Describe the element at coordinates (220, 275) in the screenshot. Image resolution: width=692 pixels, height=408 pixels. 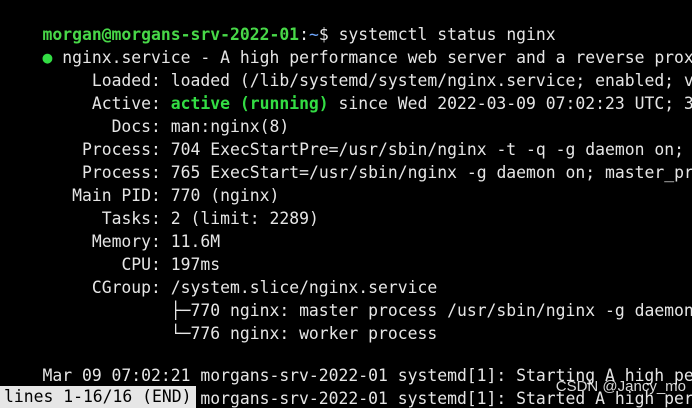
I see `cgroup-line: CGroup: /system.slice/nginx.service` at that location.